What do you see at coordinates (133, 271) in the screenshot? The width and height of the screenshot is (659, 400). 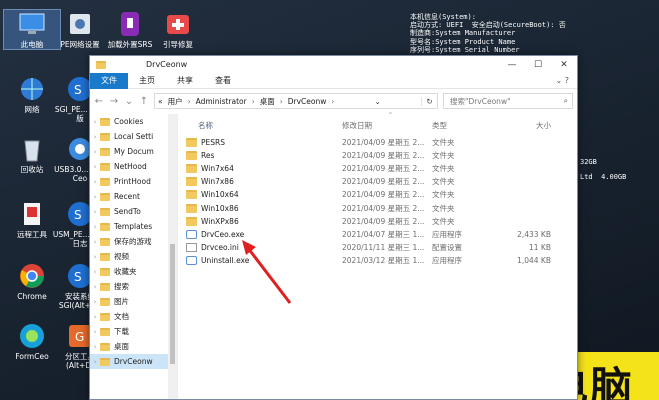 I see `nav-item: › 收藏夹` at bounding box center [133, 271].